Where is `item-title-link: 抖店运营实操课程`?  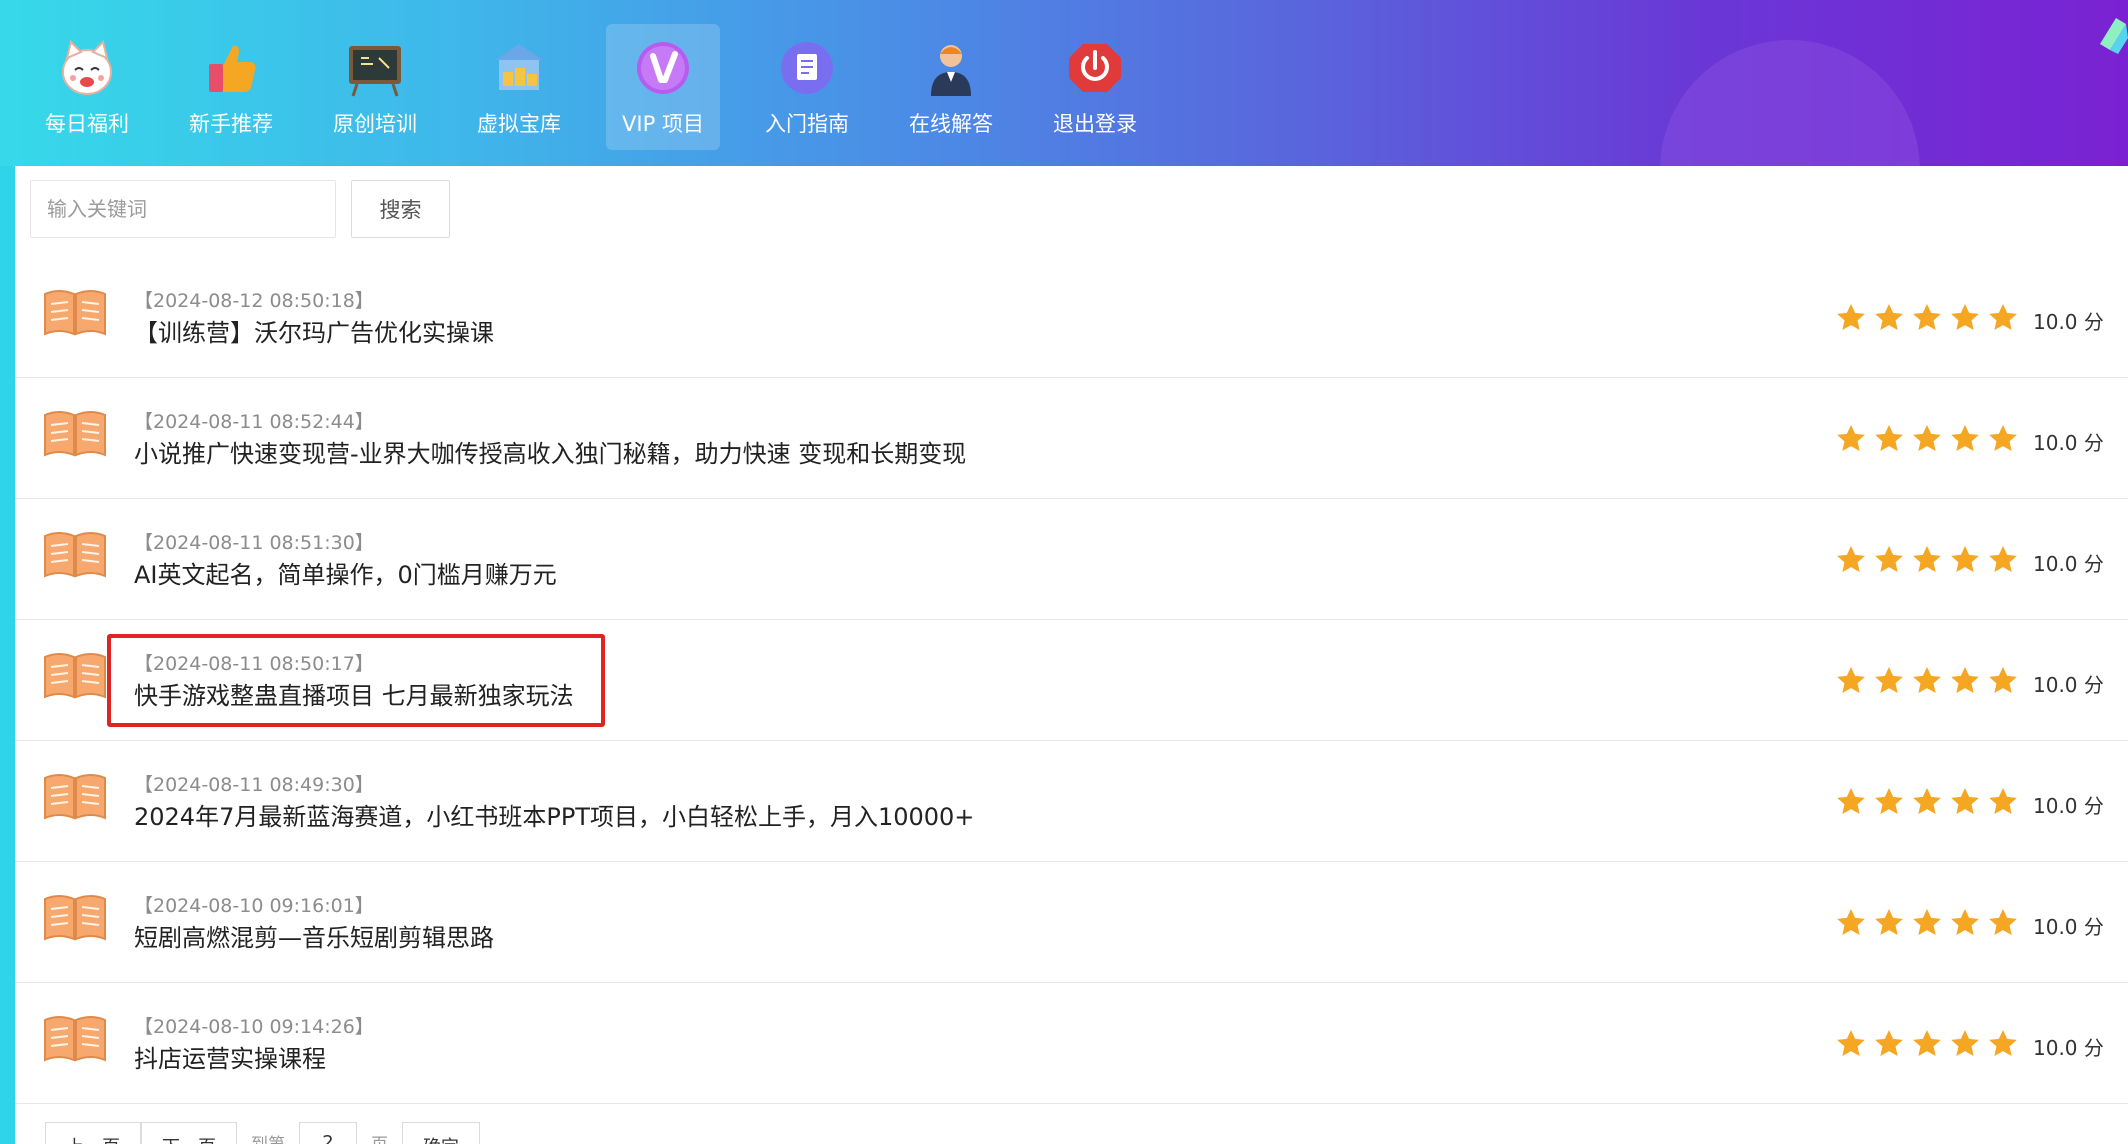
item-title-link: 抖店运营实操课程 is located at coordinates (230, 1056).